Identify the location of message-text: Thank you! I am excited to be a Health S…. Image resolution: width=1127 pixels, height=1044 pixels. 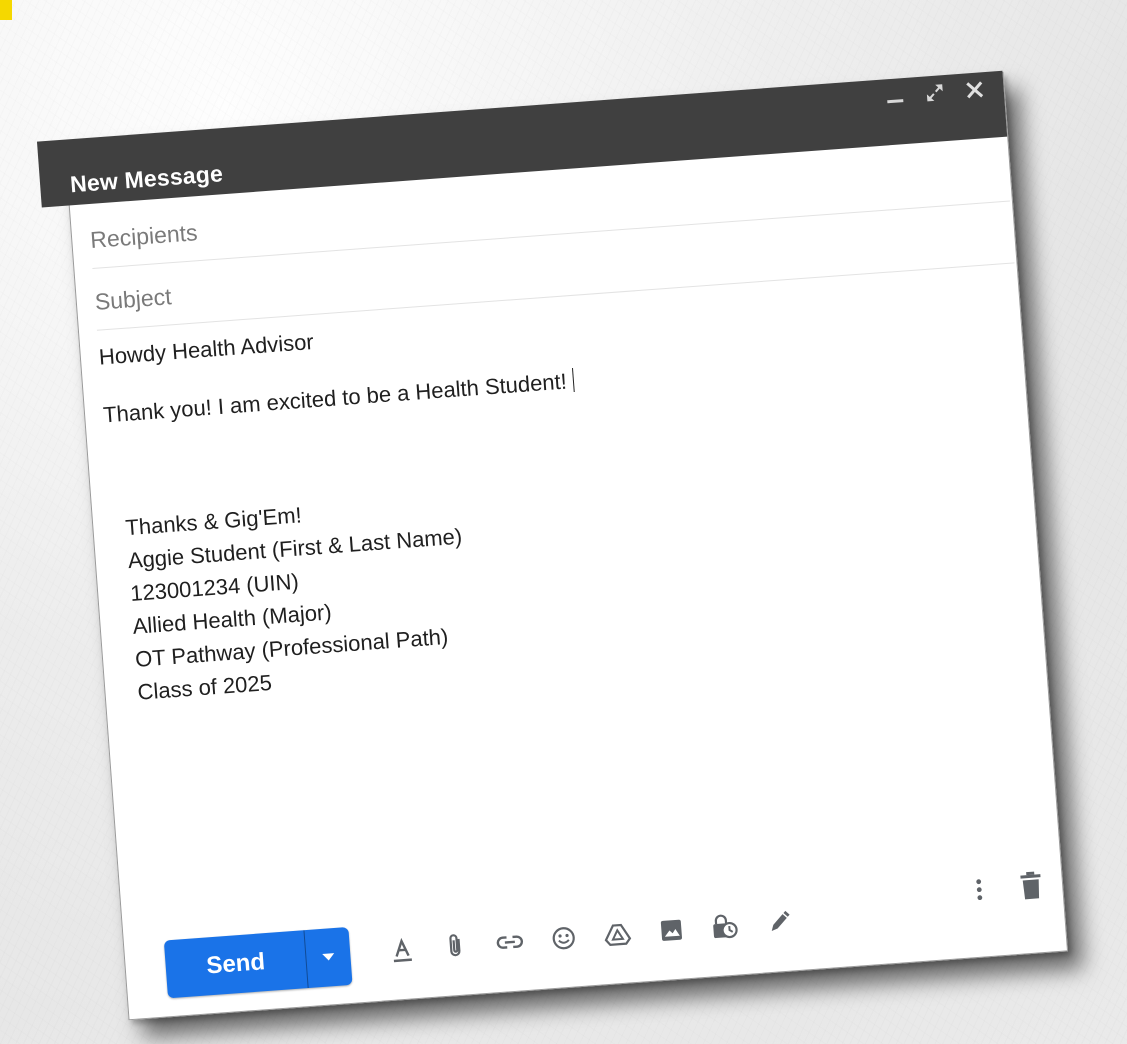
(335, 398).